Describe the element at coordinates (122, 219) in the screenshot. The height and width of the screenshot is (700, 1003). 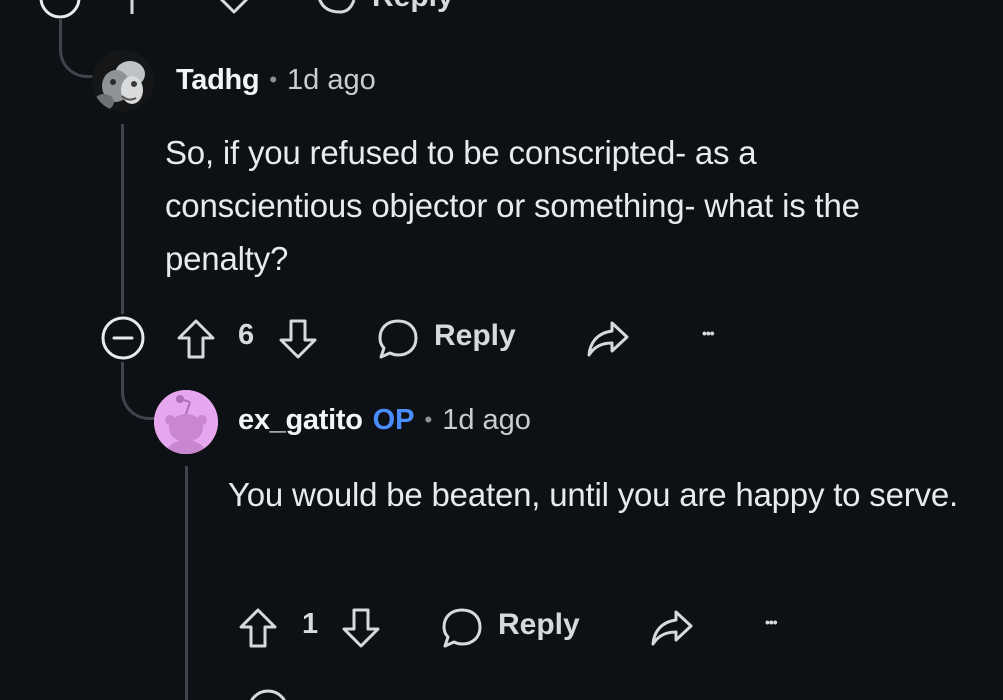
I see `thread-line-tadhg` at that location.